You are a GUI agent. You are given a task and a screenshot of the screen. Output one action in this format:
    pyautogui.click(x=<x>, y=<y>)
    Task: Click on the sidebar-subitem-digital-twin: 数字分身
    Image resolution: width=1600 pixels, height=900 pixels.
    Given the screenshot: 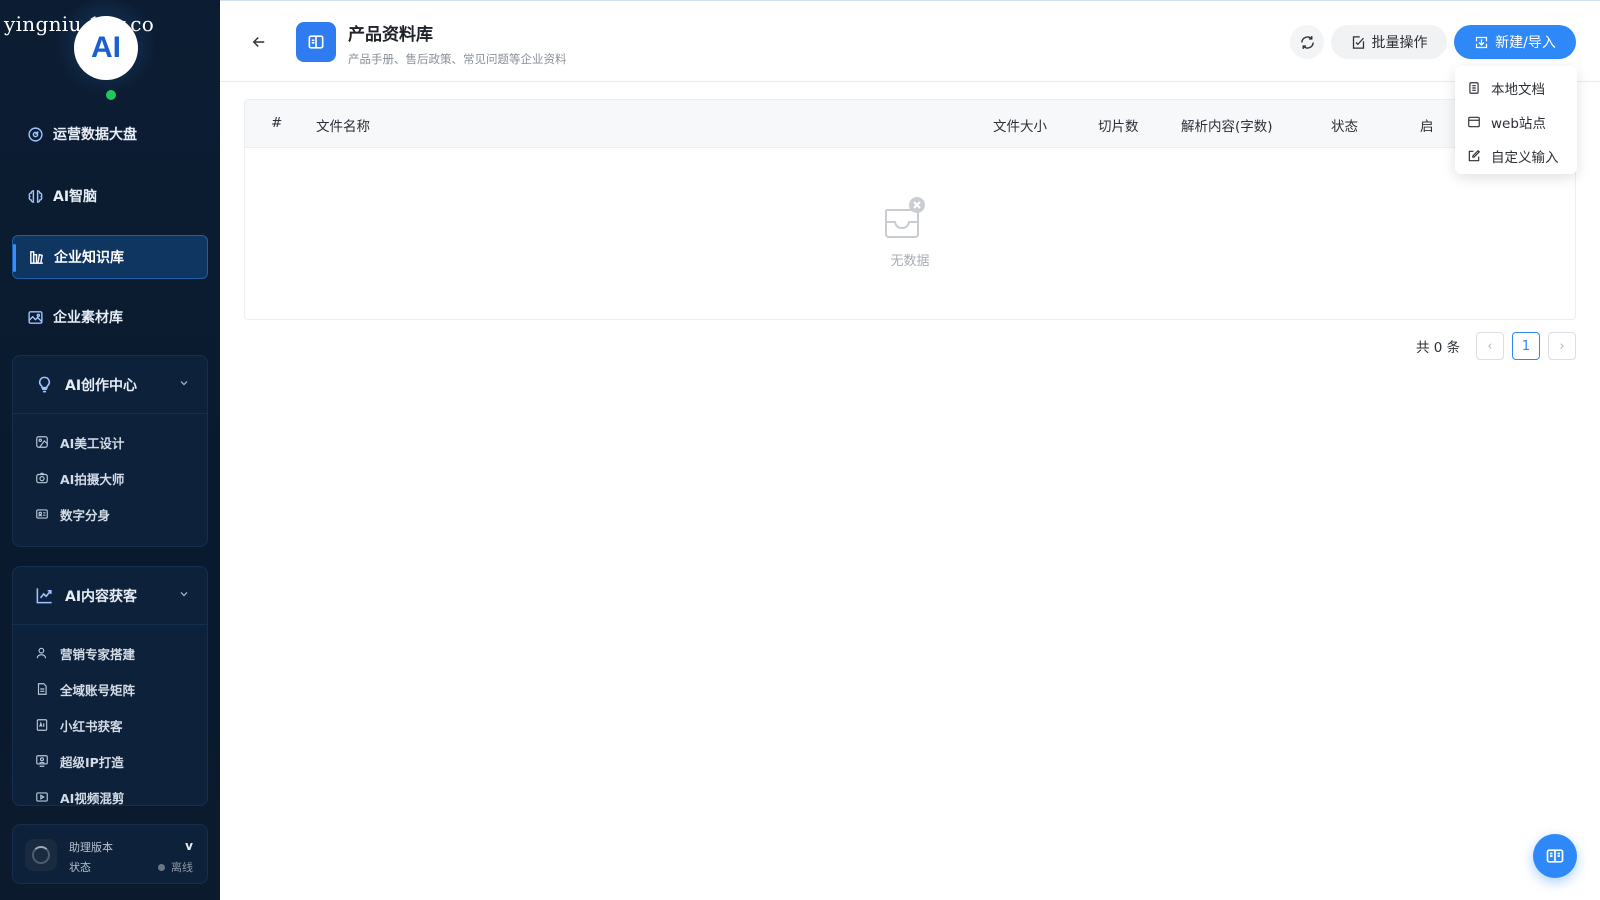 What is the action you would take?
    pyautogui.click(x=110, y=514)
    